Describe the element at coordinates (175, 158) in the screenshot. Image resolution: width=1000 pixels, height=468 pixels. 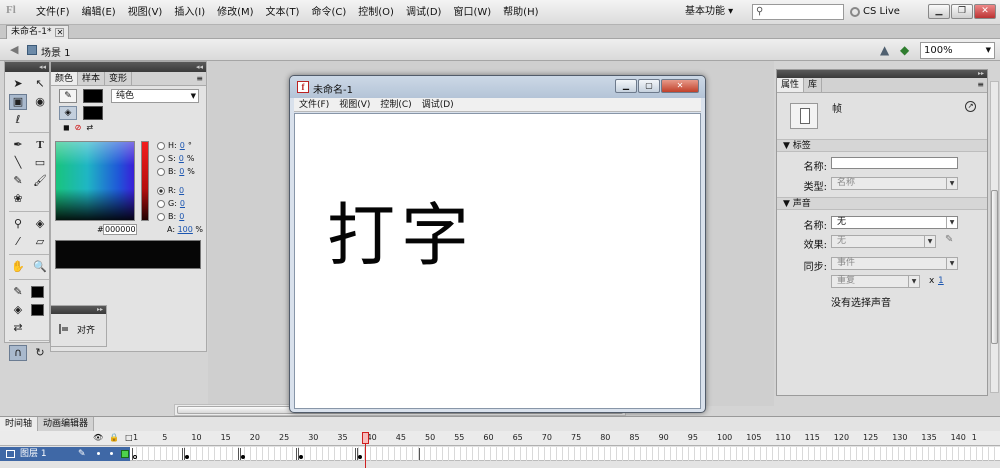
I see `hsb-s: S: 0 %` at that location.